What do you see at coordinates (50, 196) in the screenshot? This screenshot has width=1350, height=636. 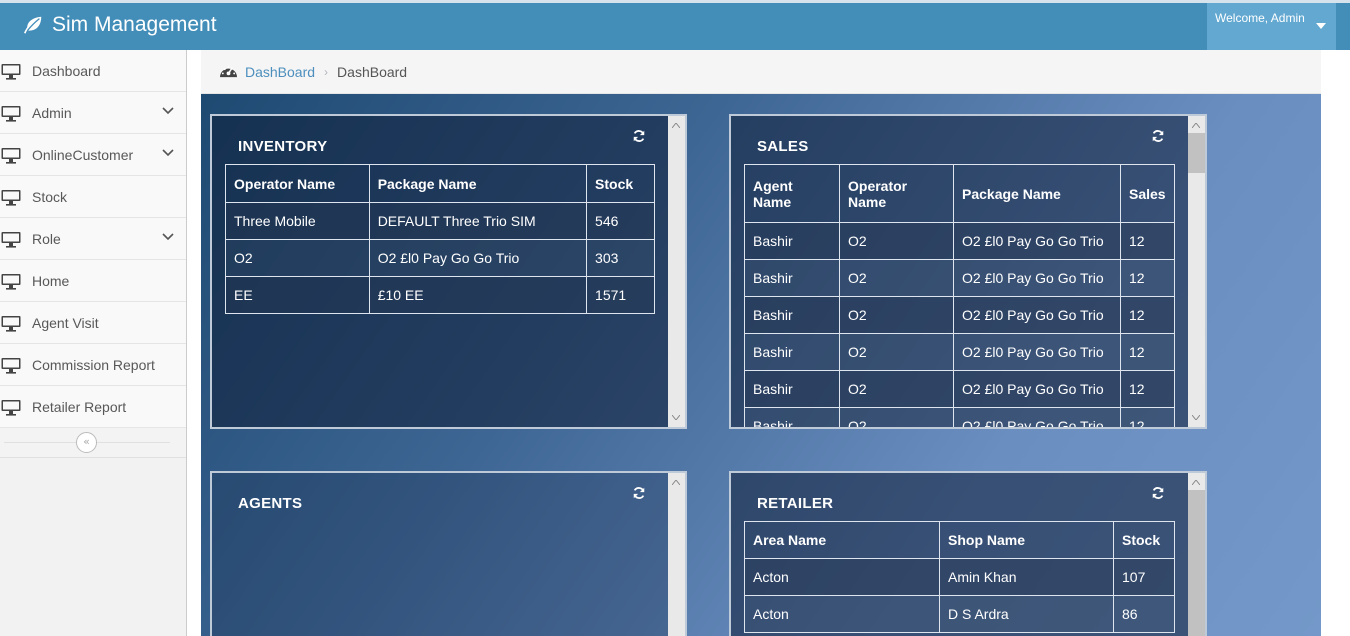 I see `sidebar-item-label: Stock` at bounding box center [50, 196].